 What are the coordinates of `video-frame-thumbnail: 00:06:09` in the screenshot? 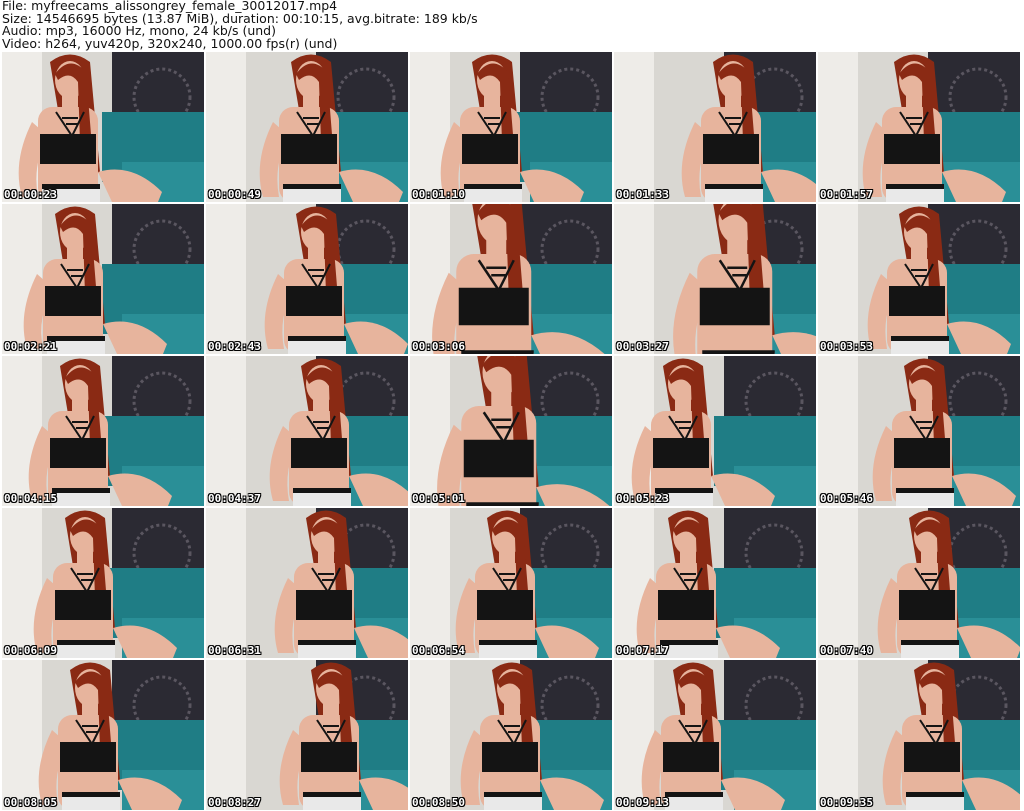 It's located at (103, 583).